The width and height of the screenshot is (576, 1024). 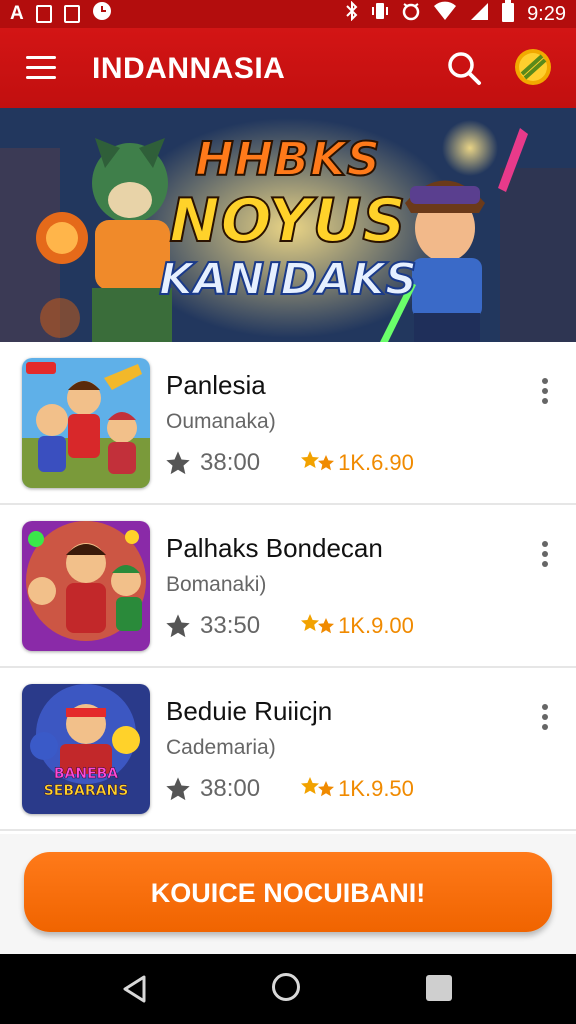 What do you see at coordinates (216, 385) in the screenshot?
I see `game-title: Panlesia` at bounding box center [216, 385].